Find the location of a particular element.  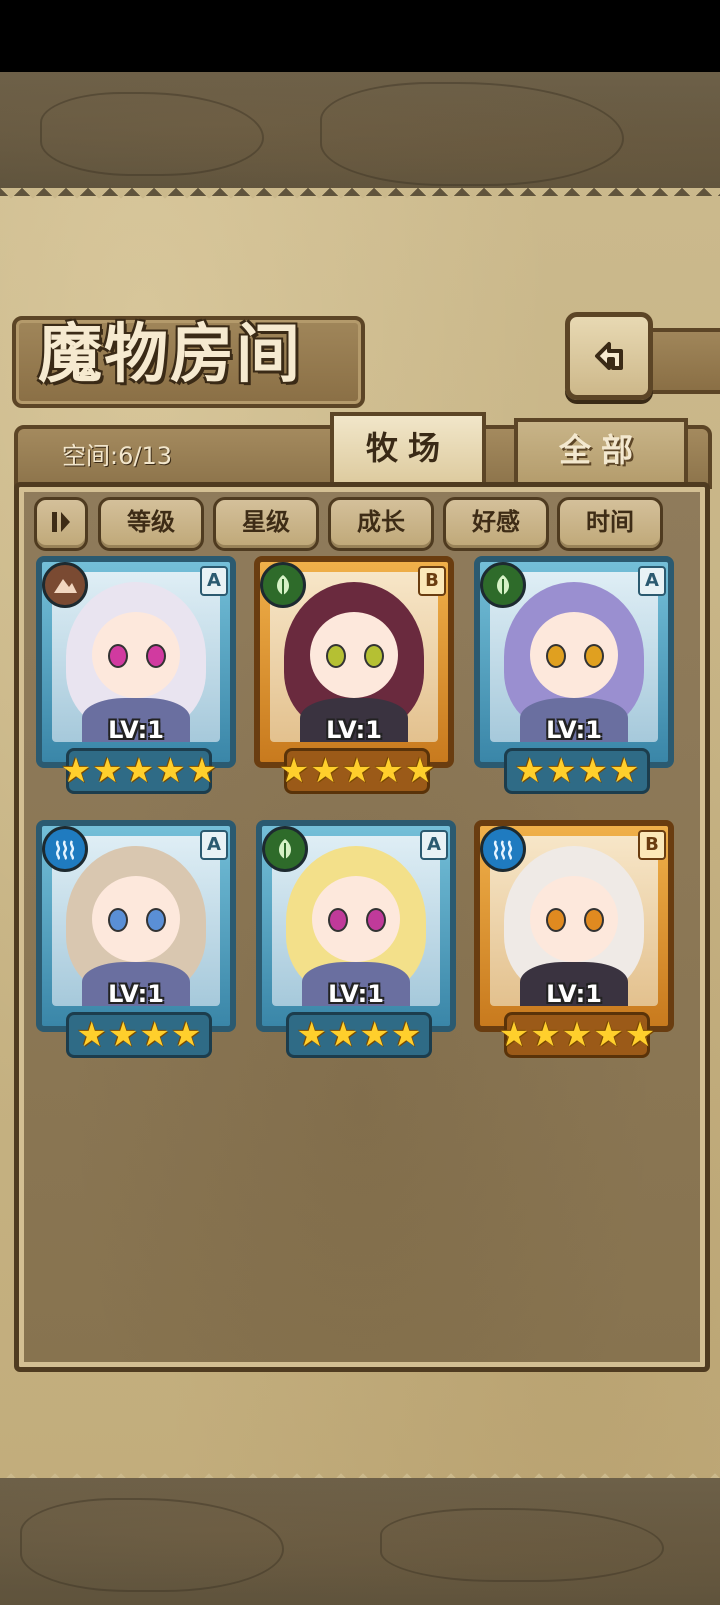

zigzag-border-top is located at coordinates (360, 199).